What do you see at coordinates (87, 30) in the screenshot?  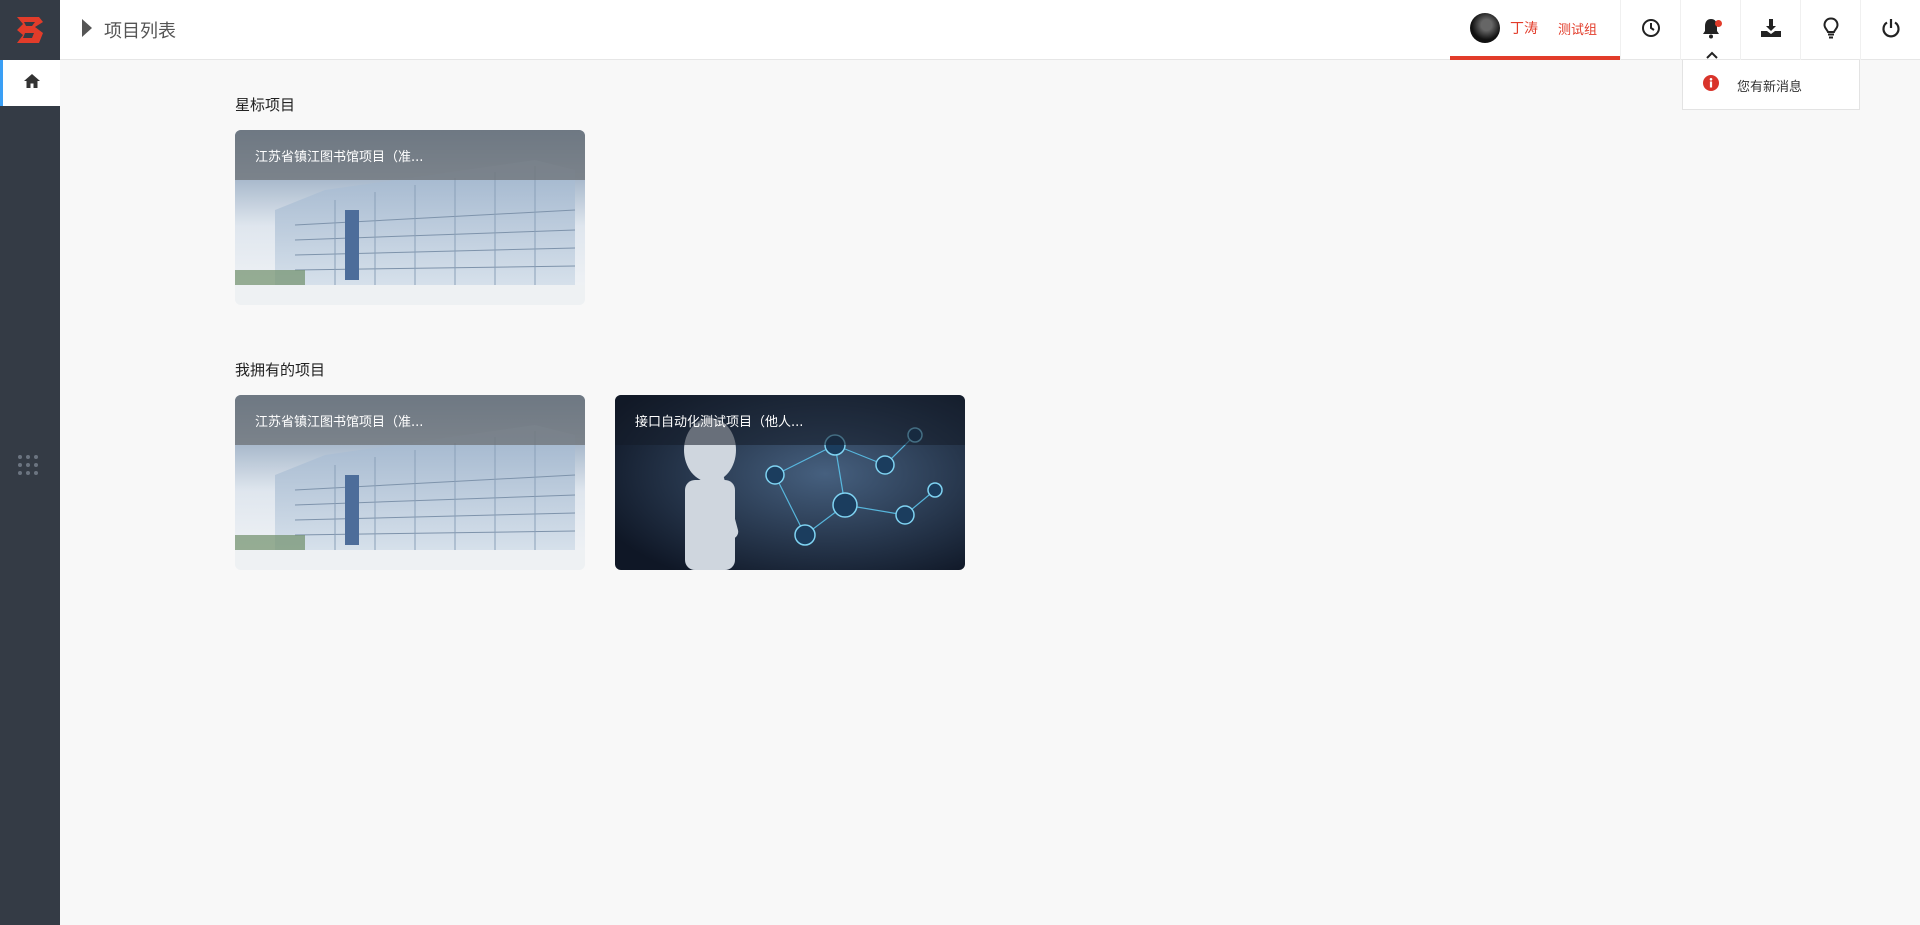 I see `caret-right-icon` at bounding box center [87, 30].